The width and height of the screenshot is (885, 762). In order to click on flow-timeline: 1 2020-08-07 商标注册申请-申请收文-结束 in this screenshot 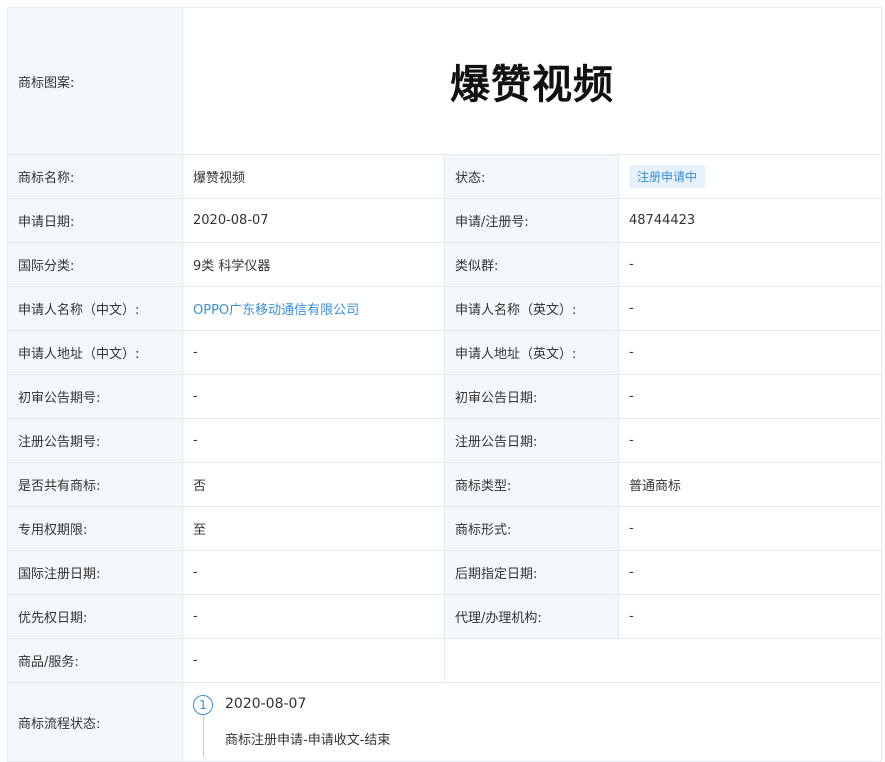, I will do `click(532, 722)`.